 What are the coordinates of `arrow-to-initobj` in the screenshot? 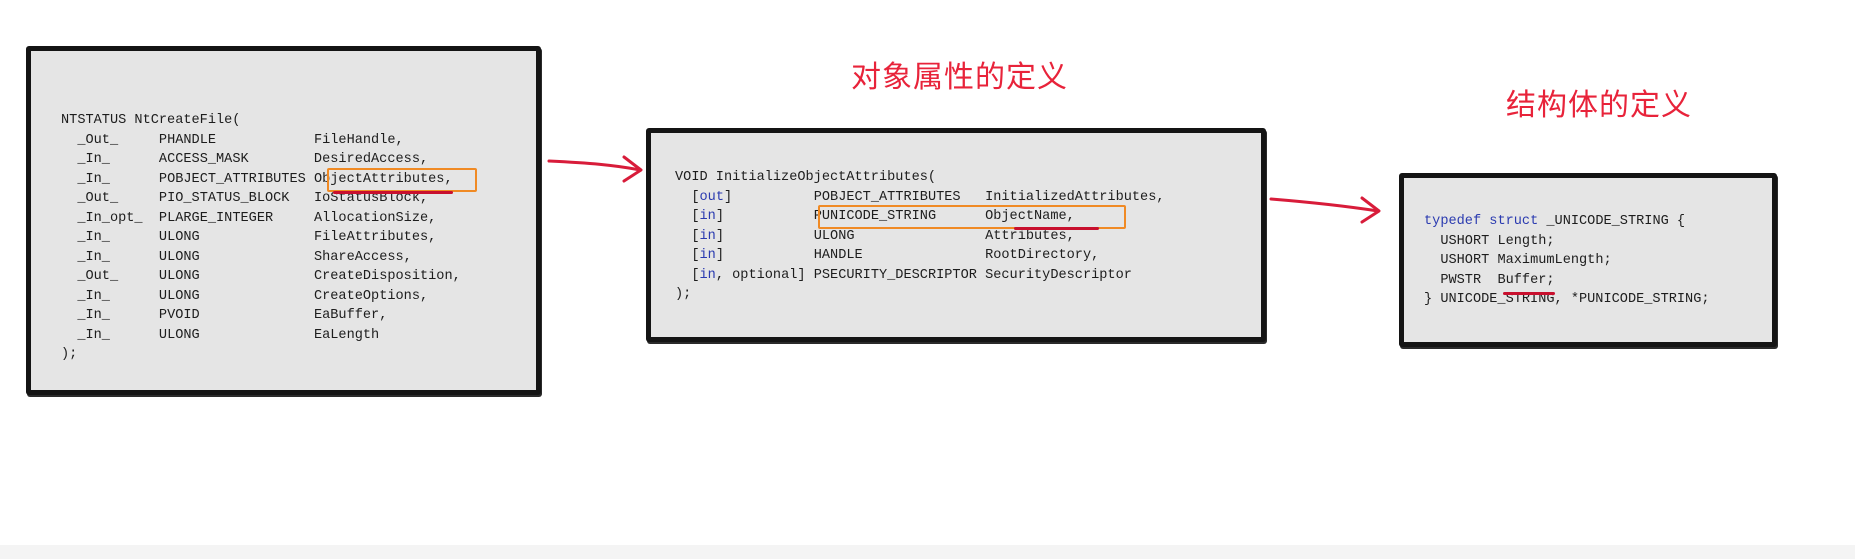 It's located at (595, 169).